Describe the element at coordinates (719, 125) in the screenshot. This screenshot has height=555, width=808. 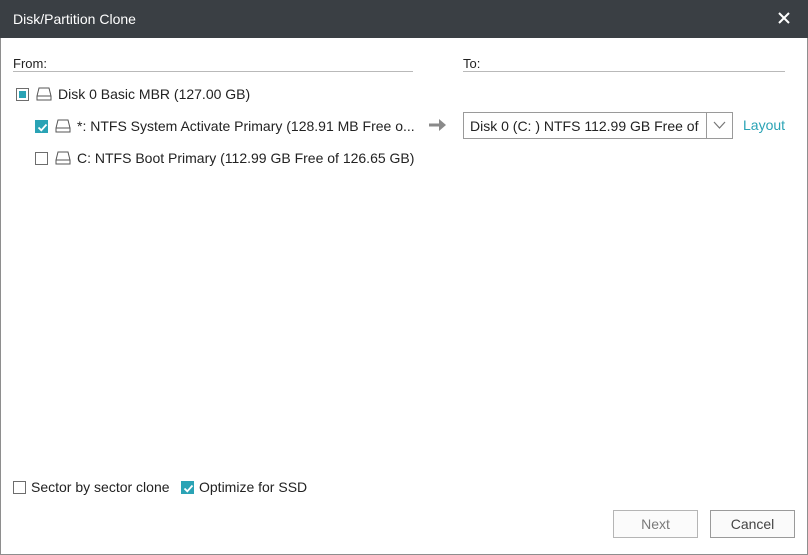
I see `chevron-down-icon` at that location.